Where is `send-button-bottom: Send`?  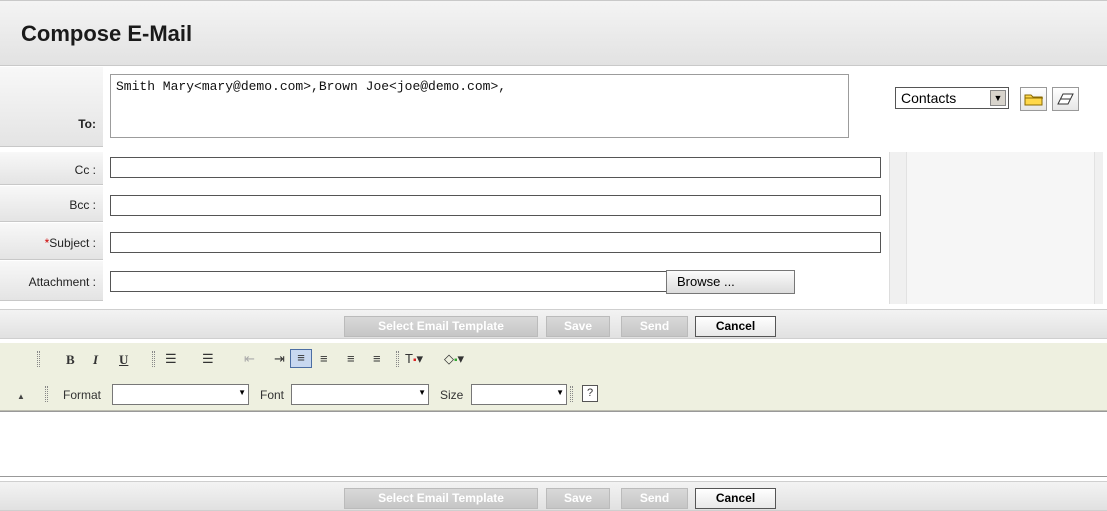
send-button-bottom: Send is located at coordinates (654, 498).